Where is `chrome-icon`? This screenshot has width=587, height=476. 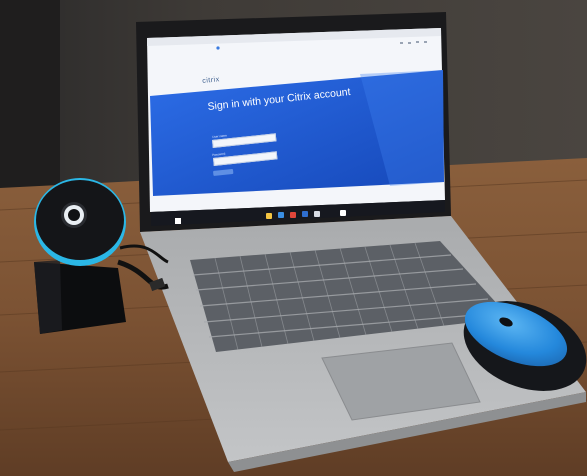 chrome-icon is located at coordinates (293, 215).